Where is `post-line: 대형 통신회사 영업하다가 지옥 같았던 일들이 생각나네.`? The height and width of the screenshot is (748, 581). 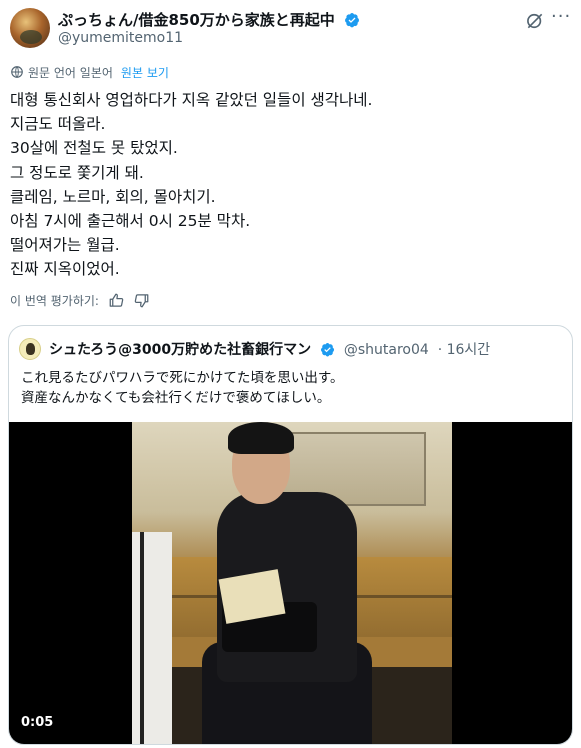 post-line: 대형 통신회사 영업하다가 지옥 같았던 일들이 생각나네. is located at coordinates (191, 100).